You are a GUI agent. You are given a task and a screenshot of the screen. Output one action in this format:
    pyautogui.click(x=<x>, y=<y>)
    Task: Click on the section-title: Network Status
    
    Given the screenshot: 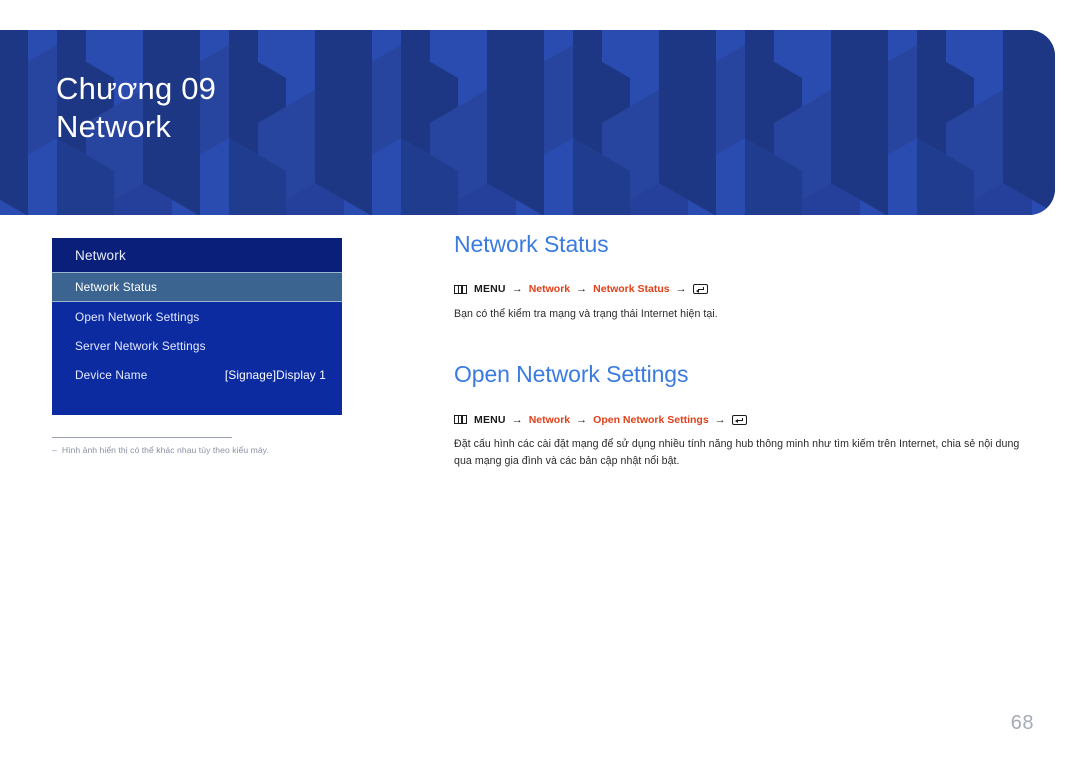 What is the action you would take?
    pyautogui.click(x=531, y=244)
    